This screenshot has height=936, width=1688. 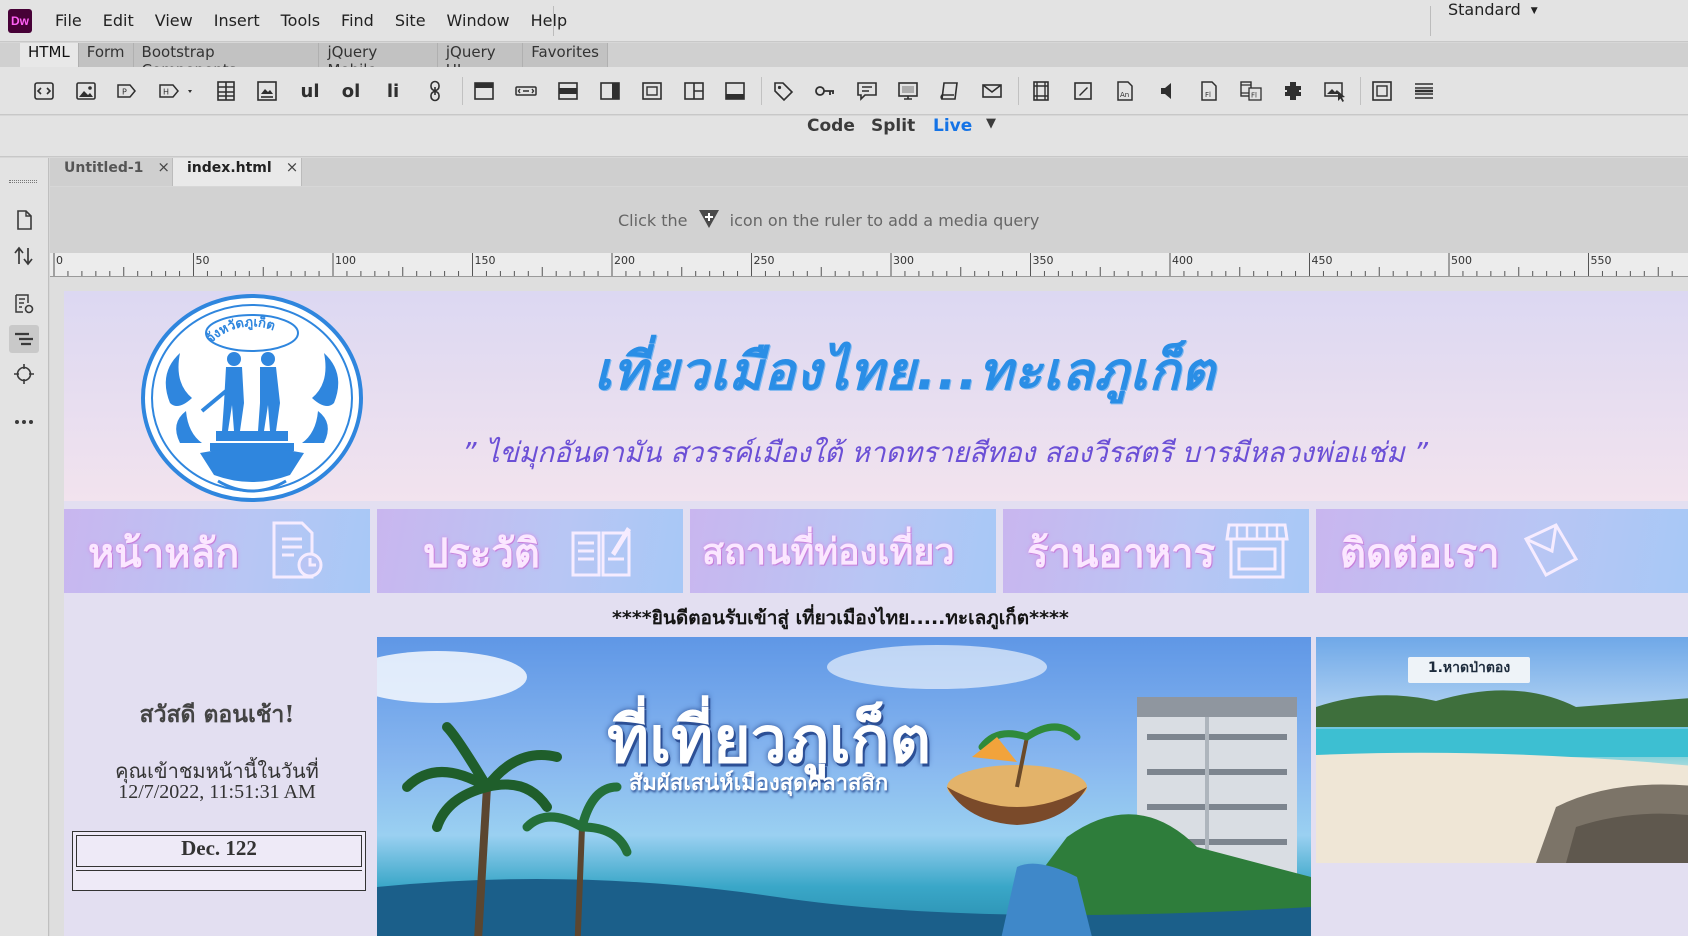 I want to click on menu-edit: Edit, so click(x=118, y=21).